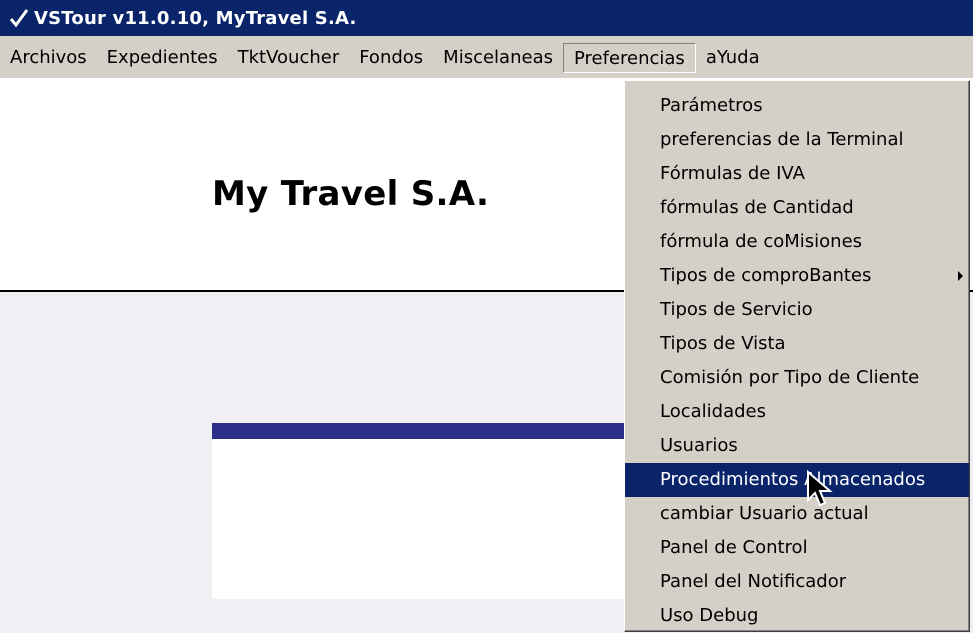 The image size is (973, 633). I want to click on mouse-pointer-icon, so click(820, 488).